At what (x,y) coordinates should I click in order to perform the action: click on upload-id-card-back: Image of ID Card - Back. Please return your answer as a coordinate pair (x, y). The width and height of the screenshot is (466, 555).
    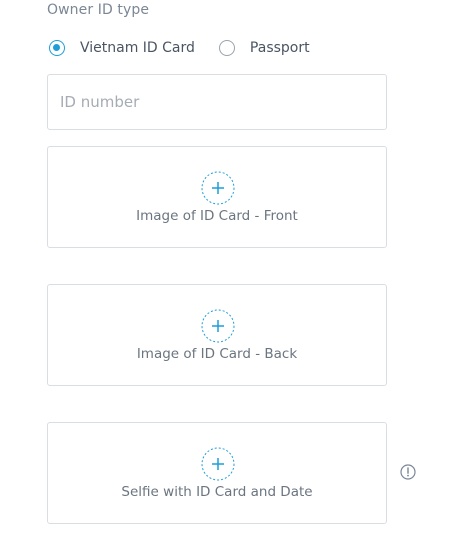
    Looking at the image, I should click on (217, 335).